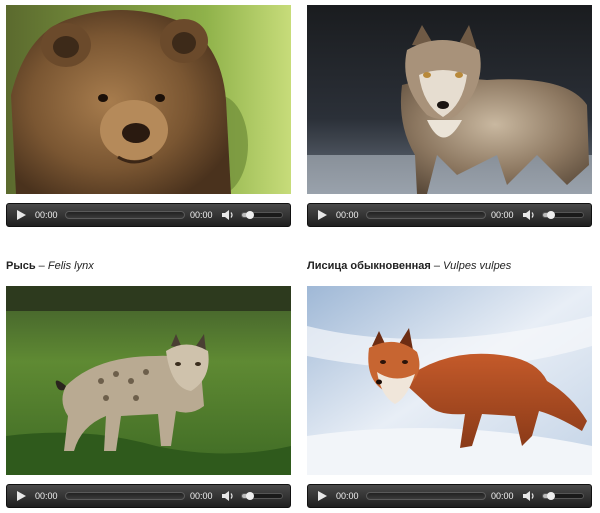 The width and height of the screenshot is (600, 513). Describe the element at coordinates (70, 266) in the screenshot. I see `latin-name: Felis lynx` at that location.